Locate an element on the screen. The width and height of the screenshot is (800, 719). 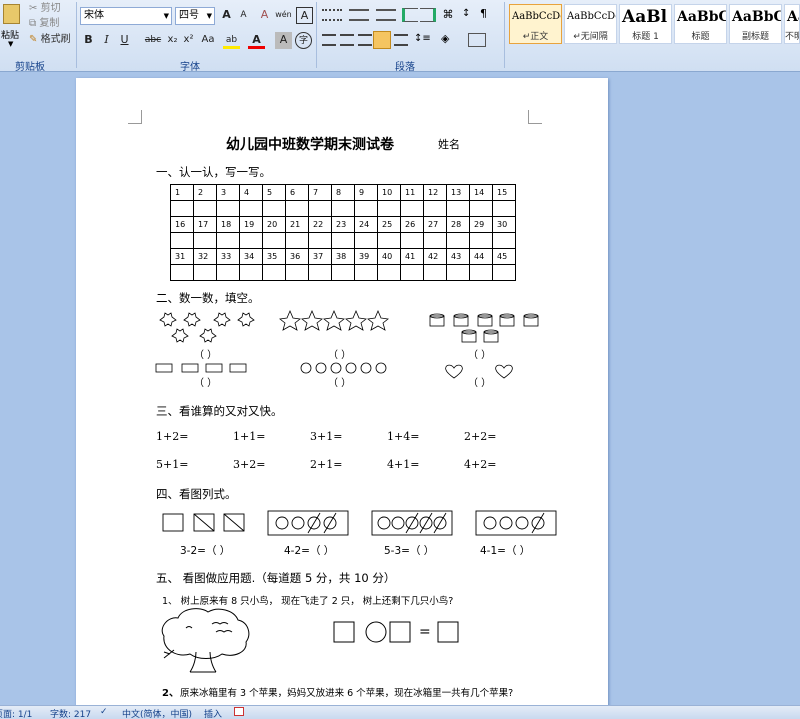
strikethrough-button: abc is located at coordinates (153, 40).